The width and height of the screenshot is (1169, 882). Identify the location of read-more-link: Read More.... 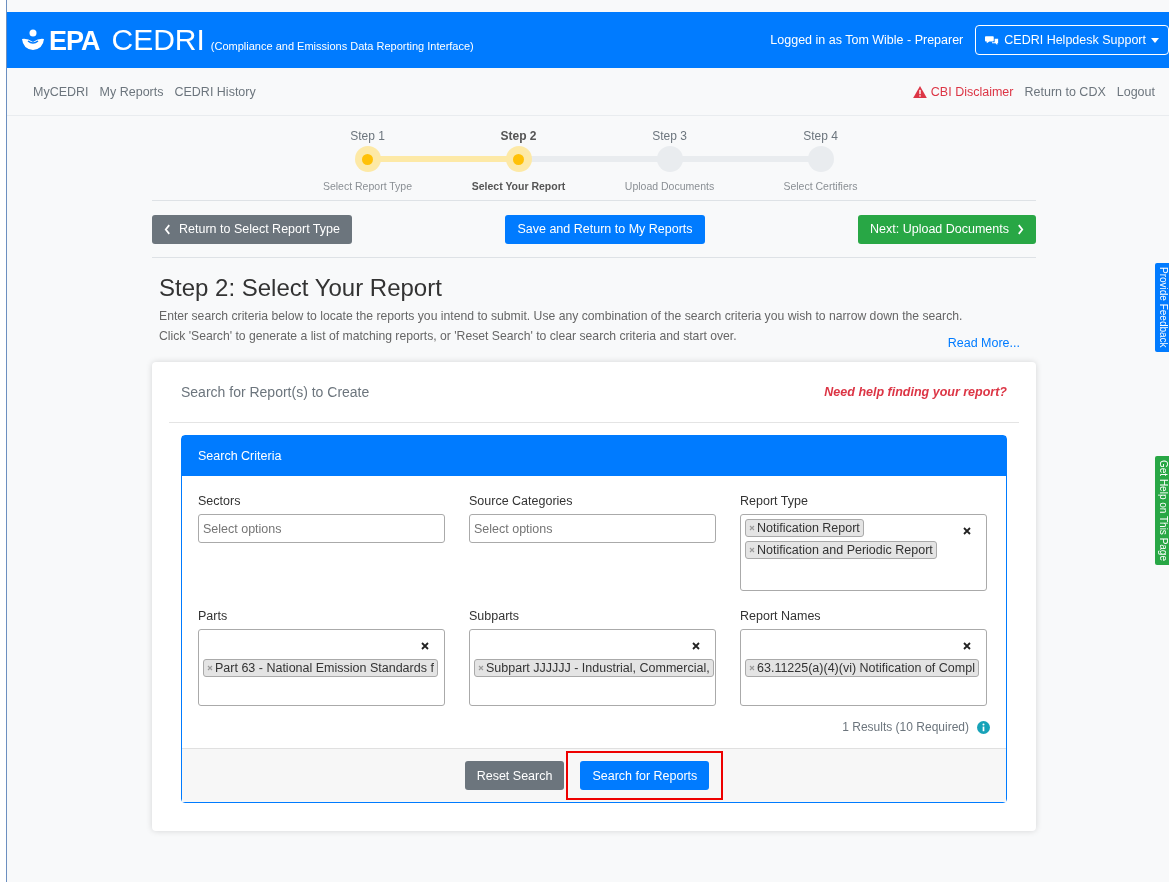
(983, 343).